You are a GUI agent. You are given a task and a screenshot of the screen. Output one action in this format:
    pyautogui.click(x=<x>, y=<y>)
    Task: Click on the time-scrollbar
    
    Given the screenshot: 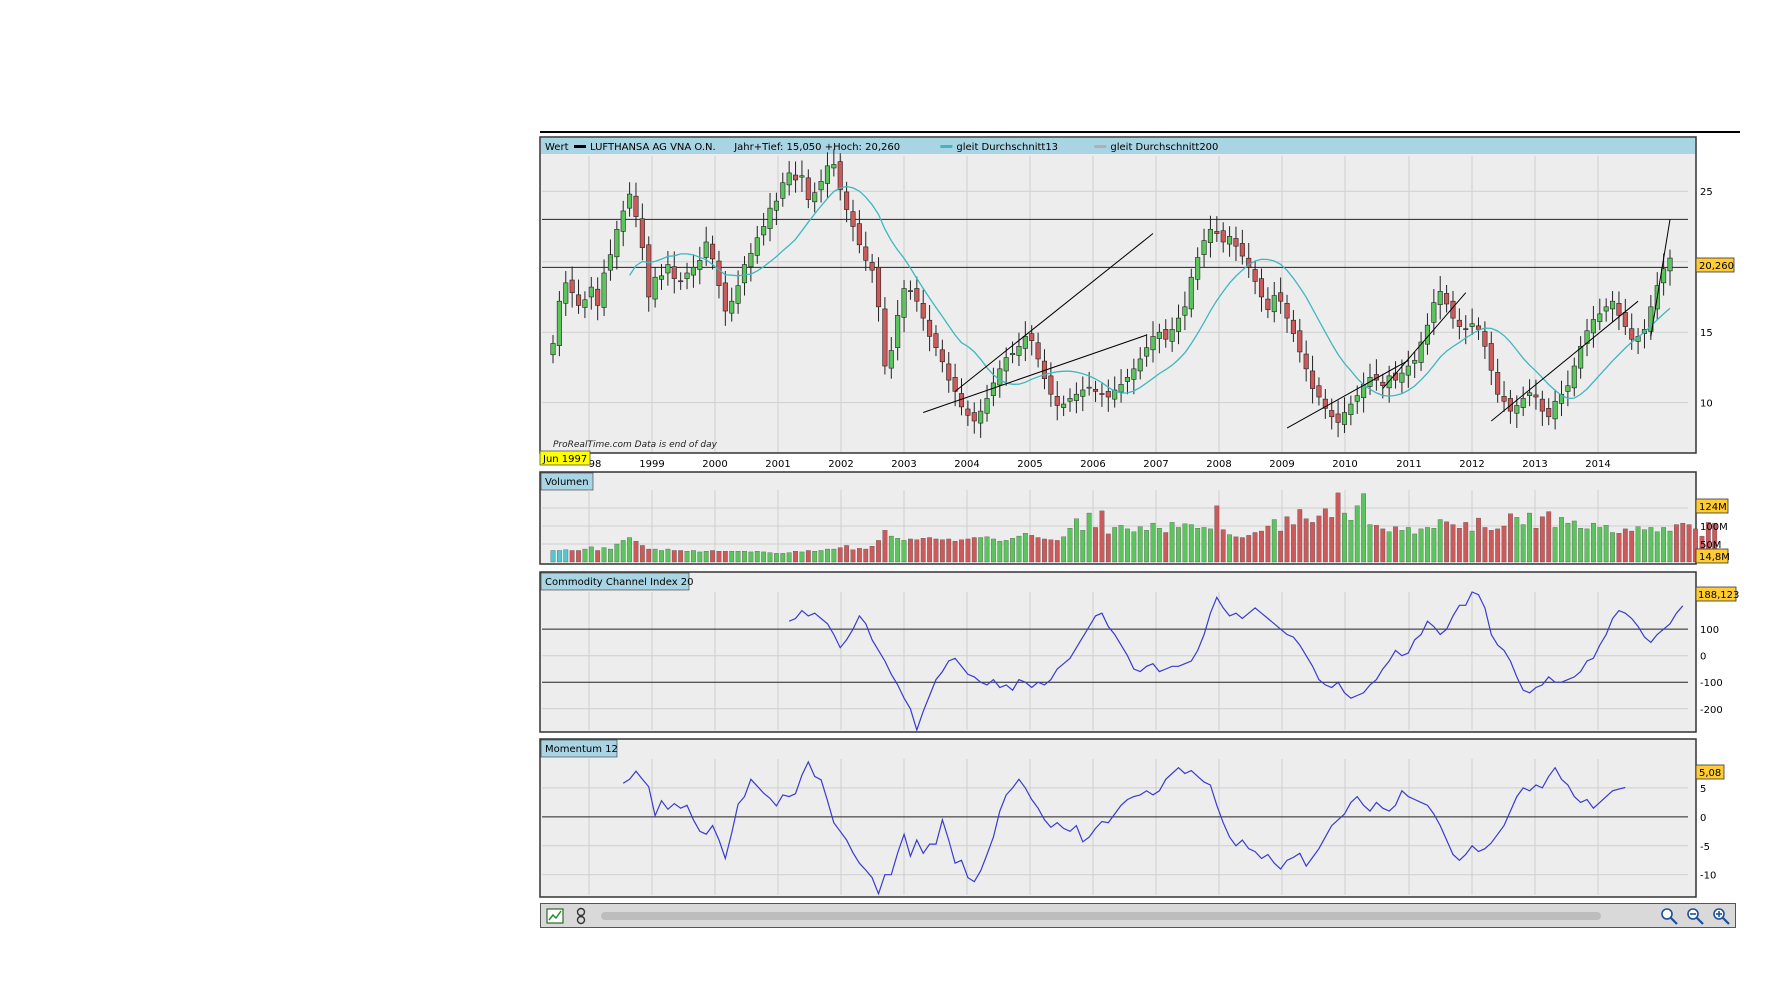 What is the action you would take?
    pyautogui.click(x=1101, y=916)
    